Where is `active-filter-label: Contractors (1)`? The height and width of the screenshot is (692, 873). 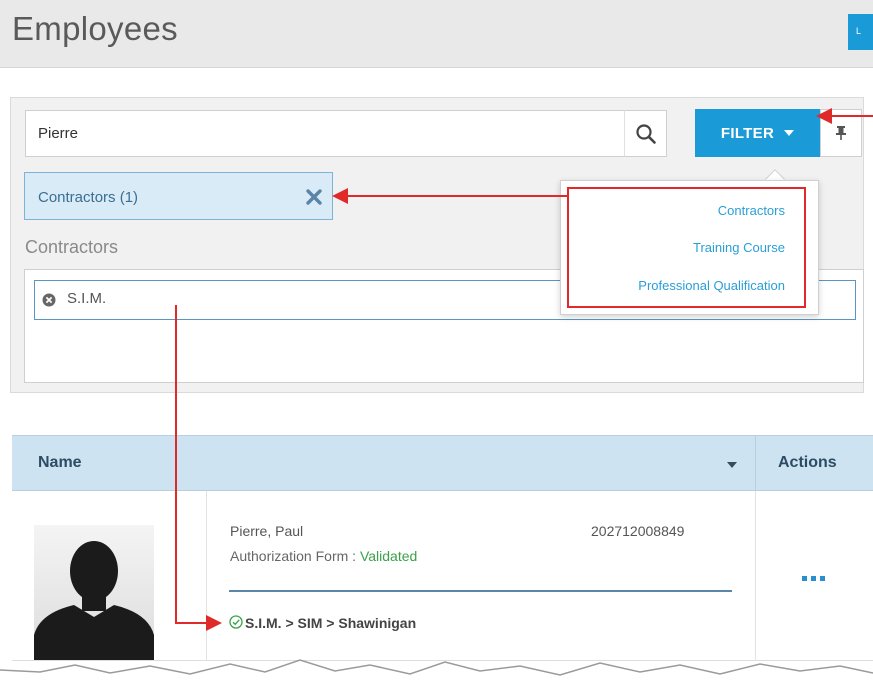 active-filter-label: Contractors (1) is located at coordinates (88, 197).